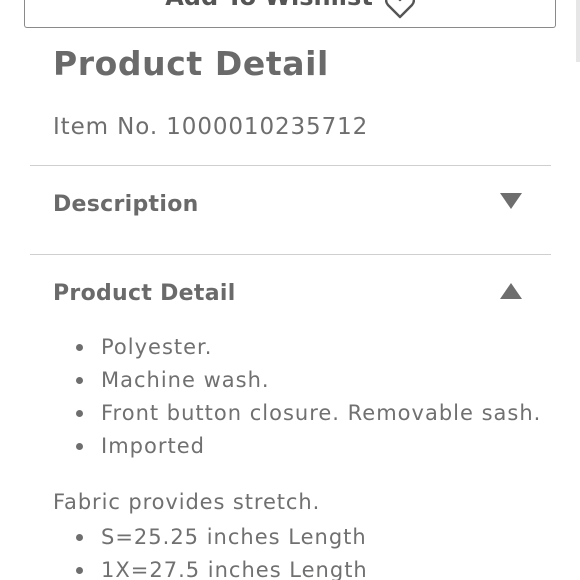 Image resolution: width=580 pixels, height=580 pixels. I want to click on list-item-text: Front button closure. Removable sash., so click(321, 413).